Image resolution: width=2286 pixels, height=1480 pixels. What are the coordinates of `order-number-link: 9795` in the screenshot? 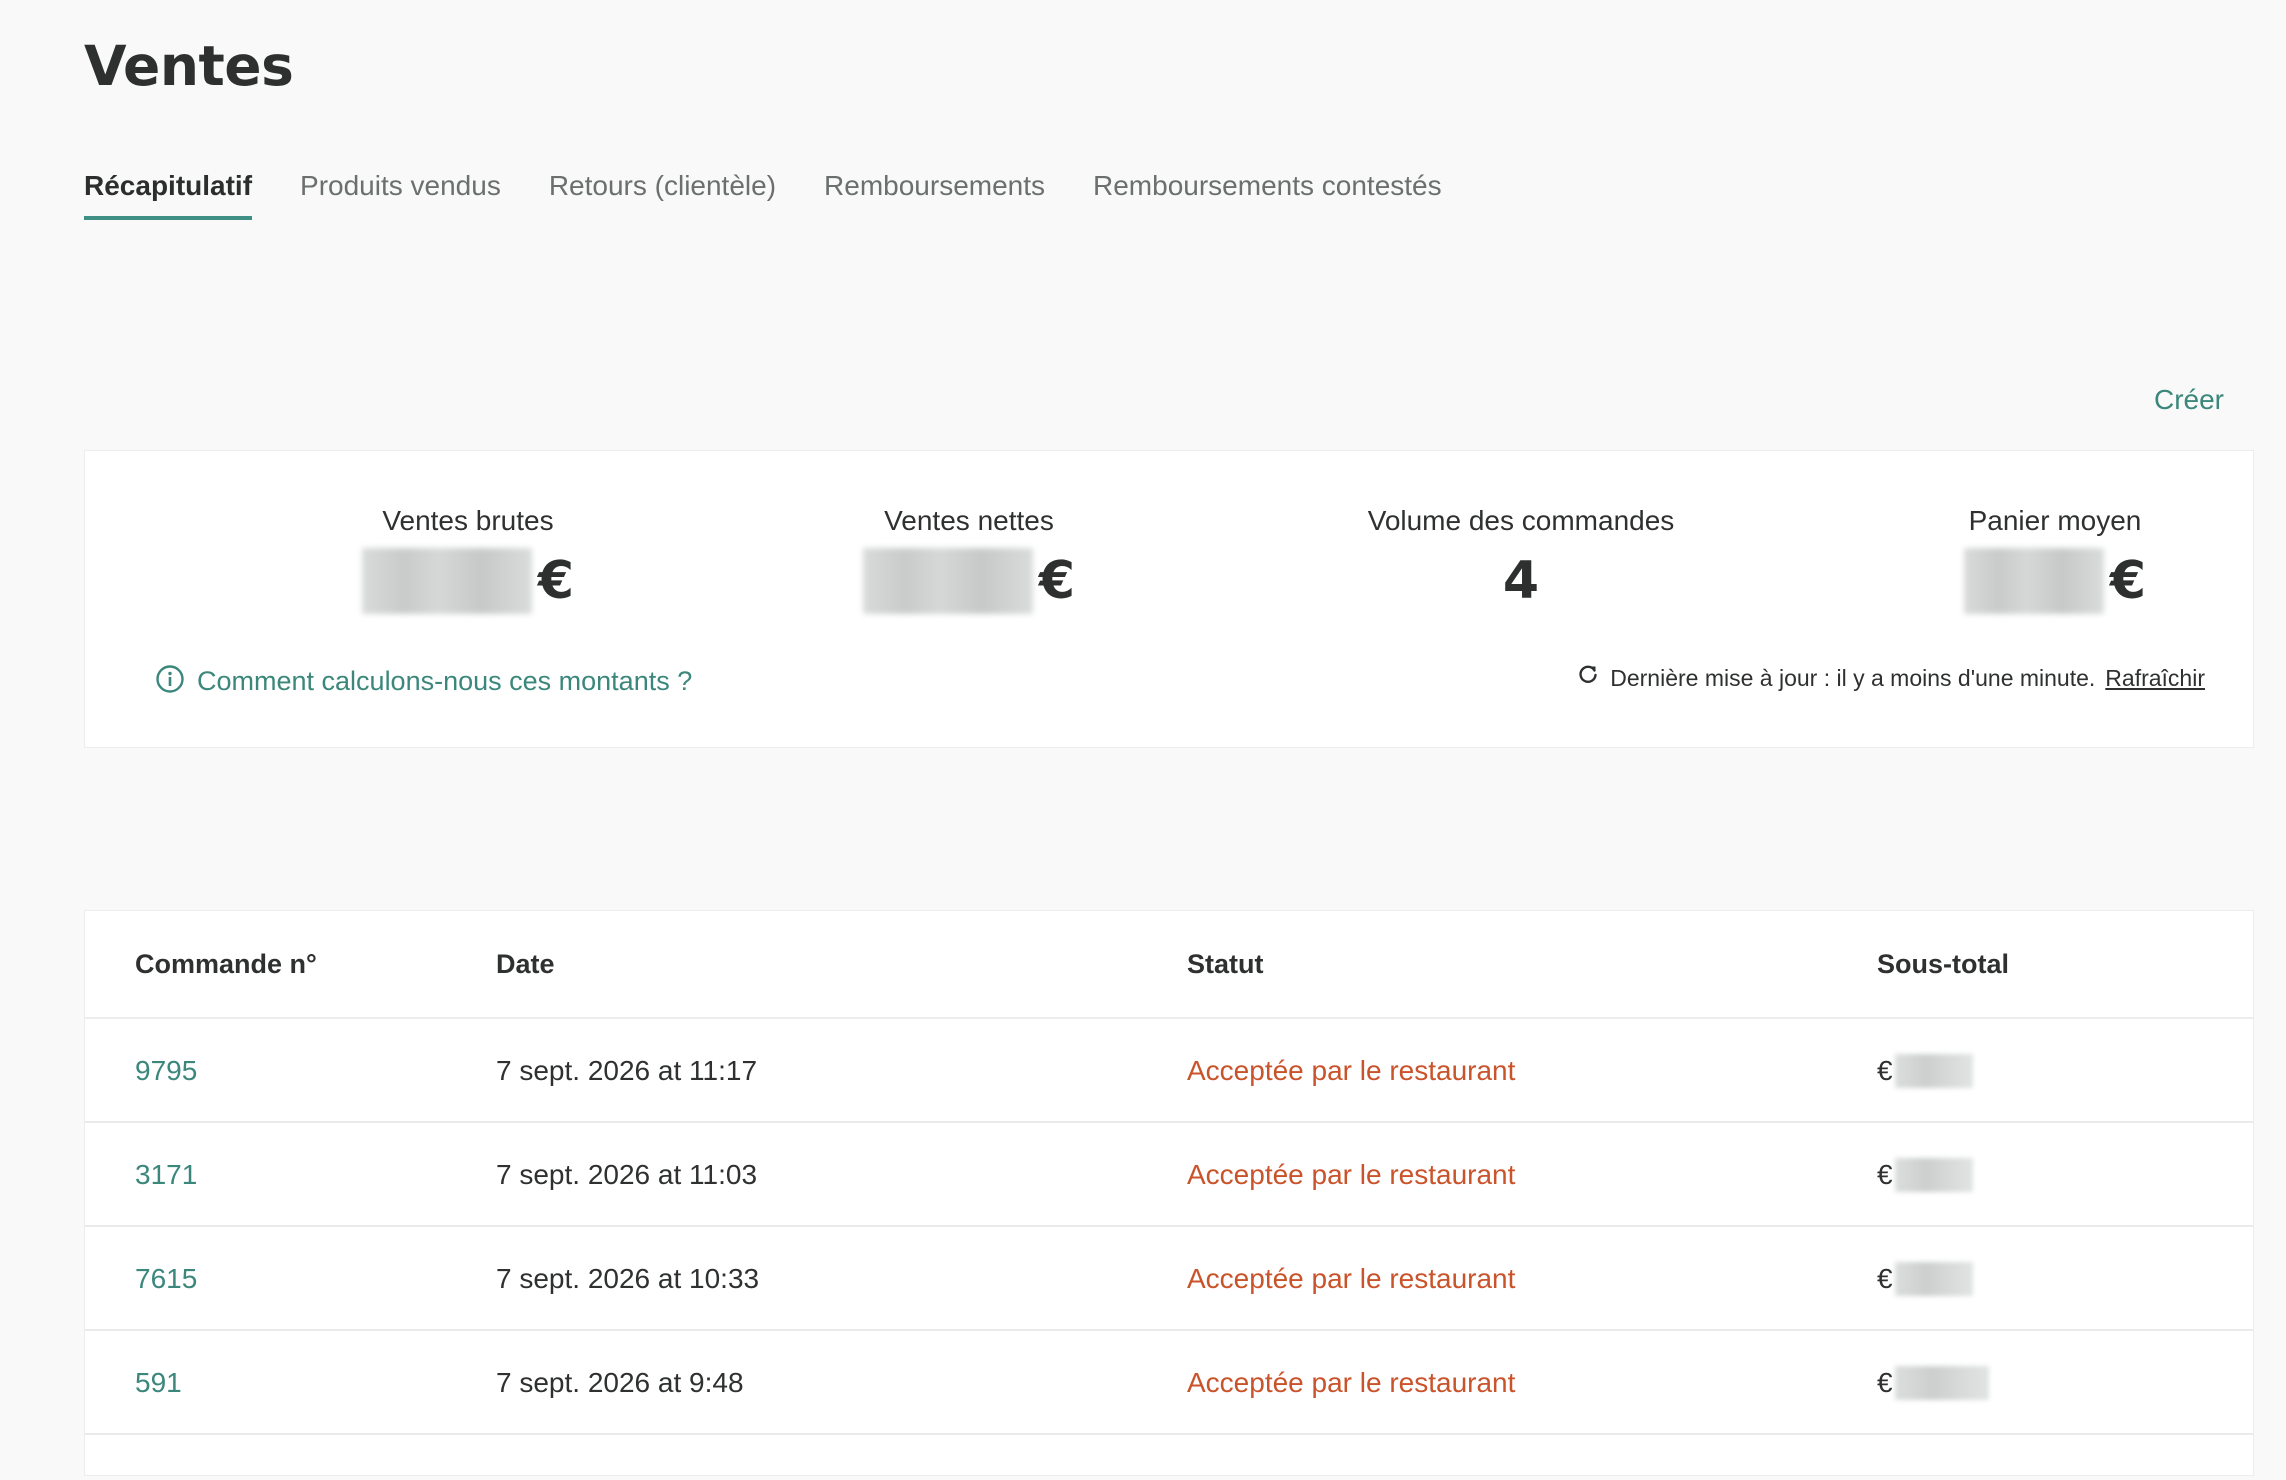 It's located at (166, 1071).